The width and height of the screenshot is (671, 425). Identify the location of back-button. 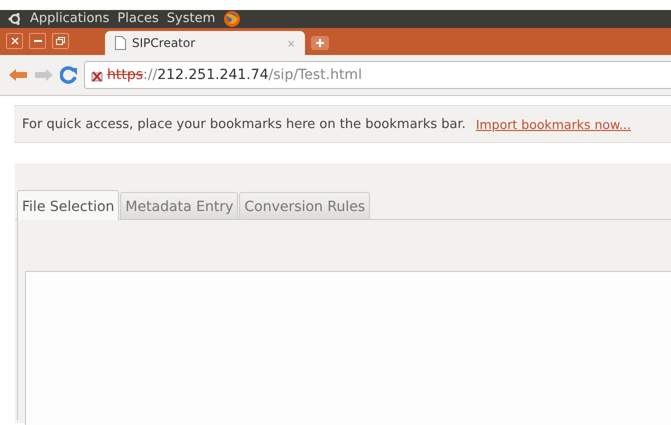
(18, 75).